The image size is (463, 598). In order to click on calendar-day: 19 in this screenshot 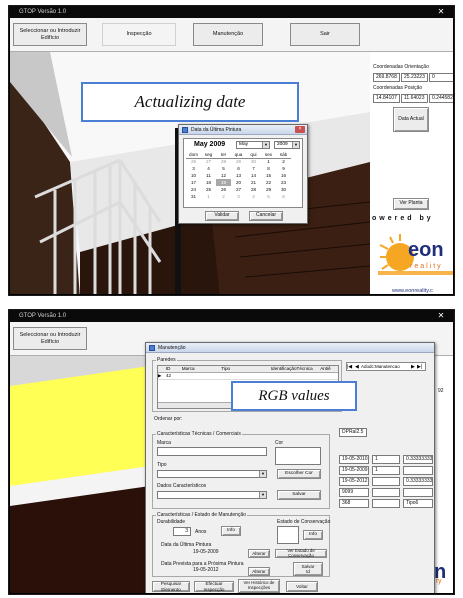, I will do `click(223, 182)`.